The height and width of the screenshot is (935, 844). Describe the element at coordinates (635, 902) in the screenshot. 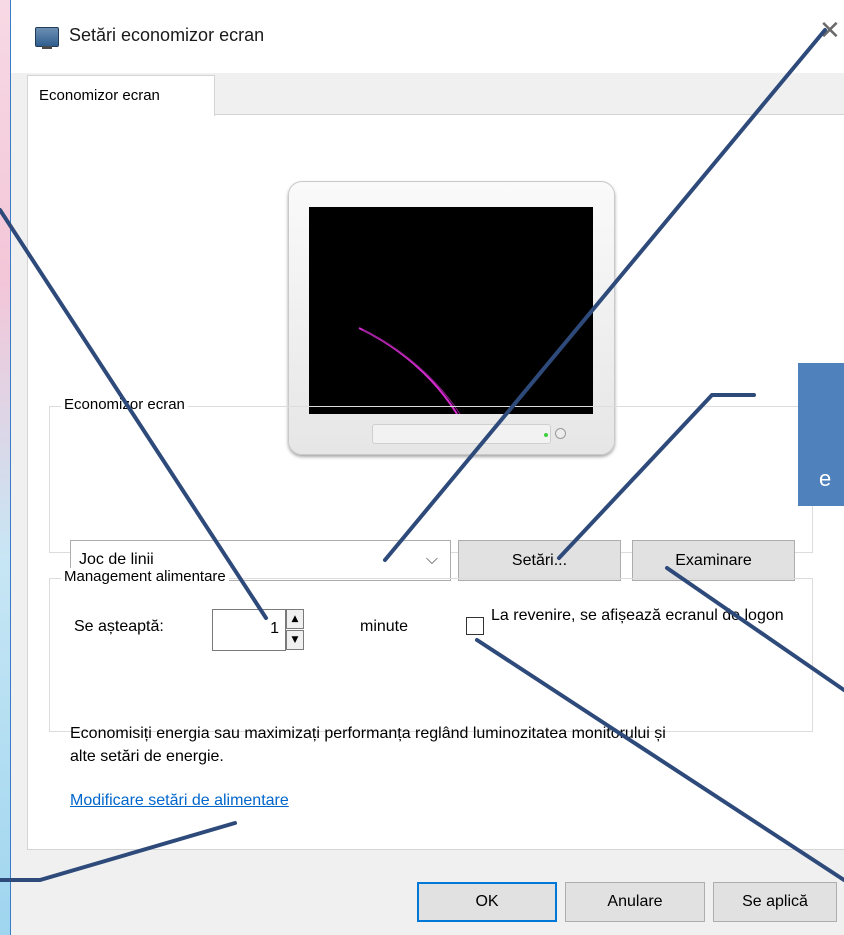

I see `cancel-button: Anulare` at that location.